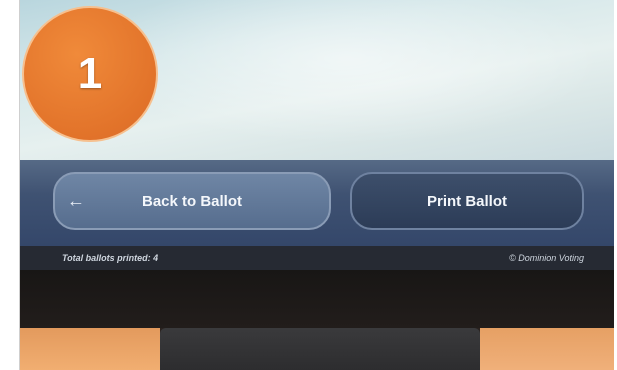 The height and width of the screenshot is (370, 617). I want to click on desk-surface-left, so click(90, 349).